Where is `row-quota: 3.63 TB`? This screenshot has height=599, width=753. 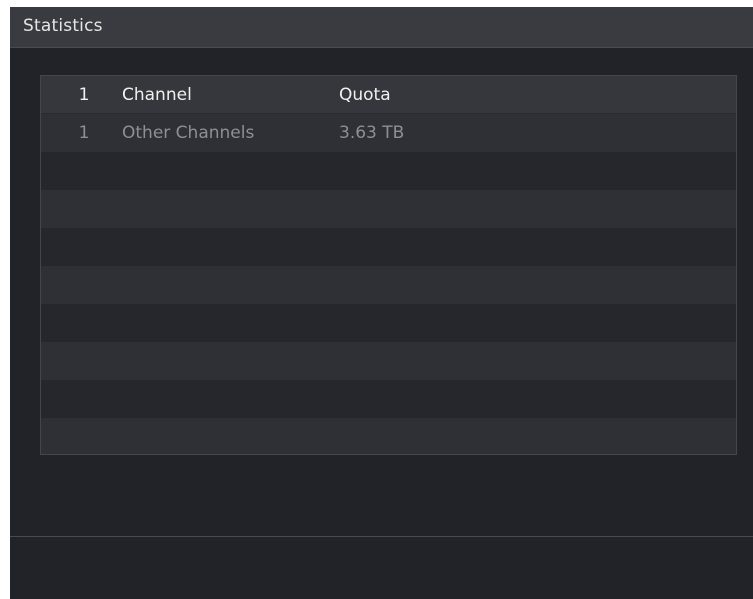 row-quota: 3.63 TB is located at coordinates (372, 133).